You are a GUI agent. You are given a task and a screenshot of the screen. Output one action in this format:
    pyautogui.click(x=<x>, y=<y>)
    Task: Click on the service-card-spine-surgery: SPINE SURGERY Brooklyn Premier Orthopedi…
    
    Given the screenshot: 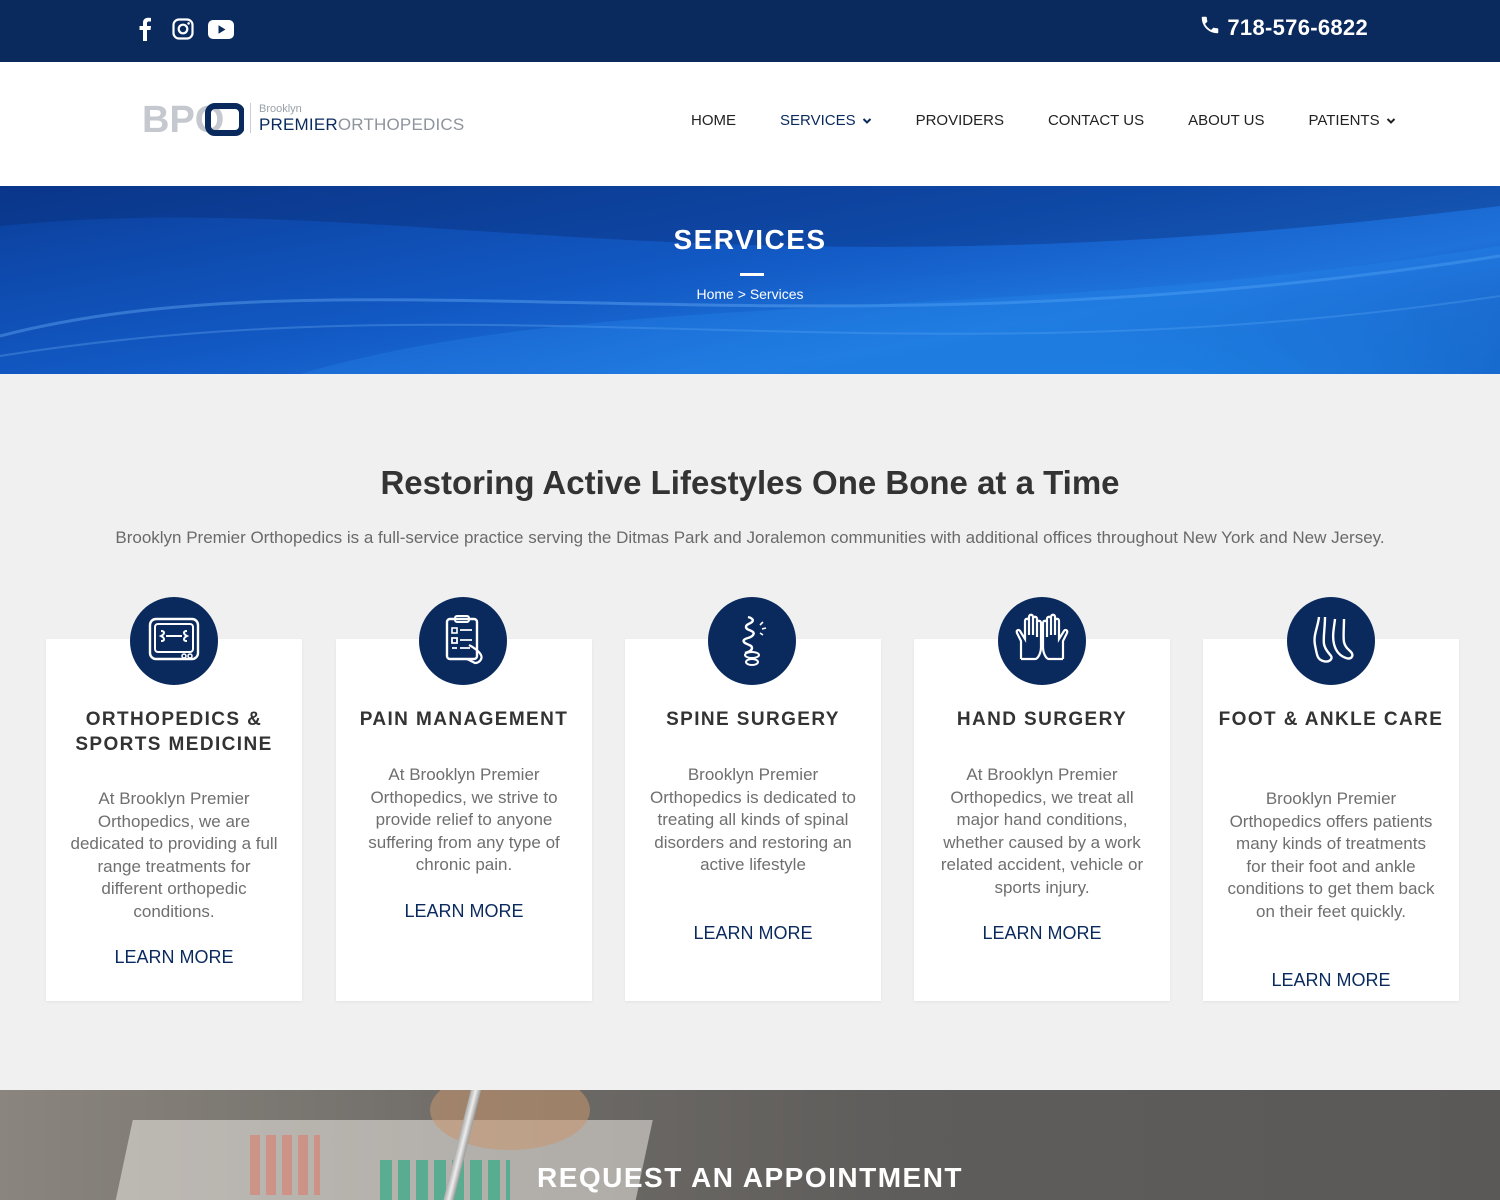 What is the action you would take?
    pyautogui.click(x=753, y=820)
    